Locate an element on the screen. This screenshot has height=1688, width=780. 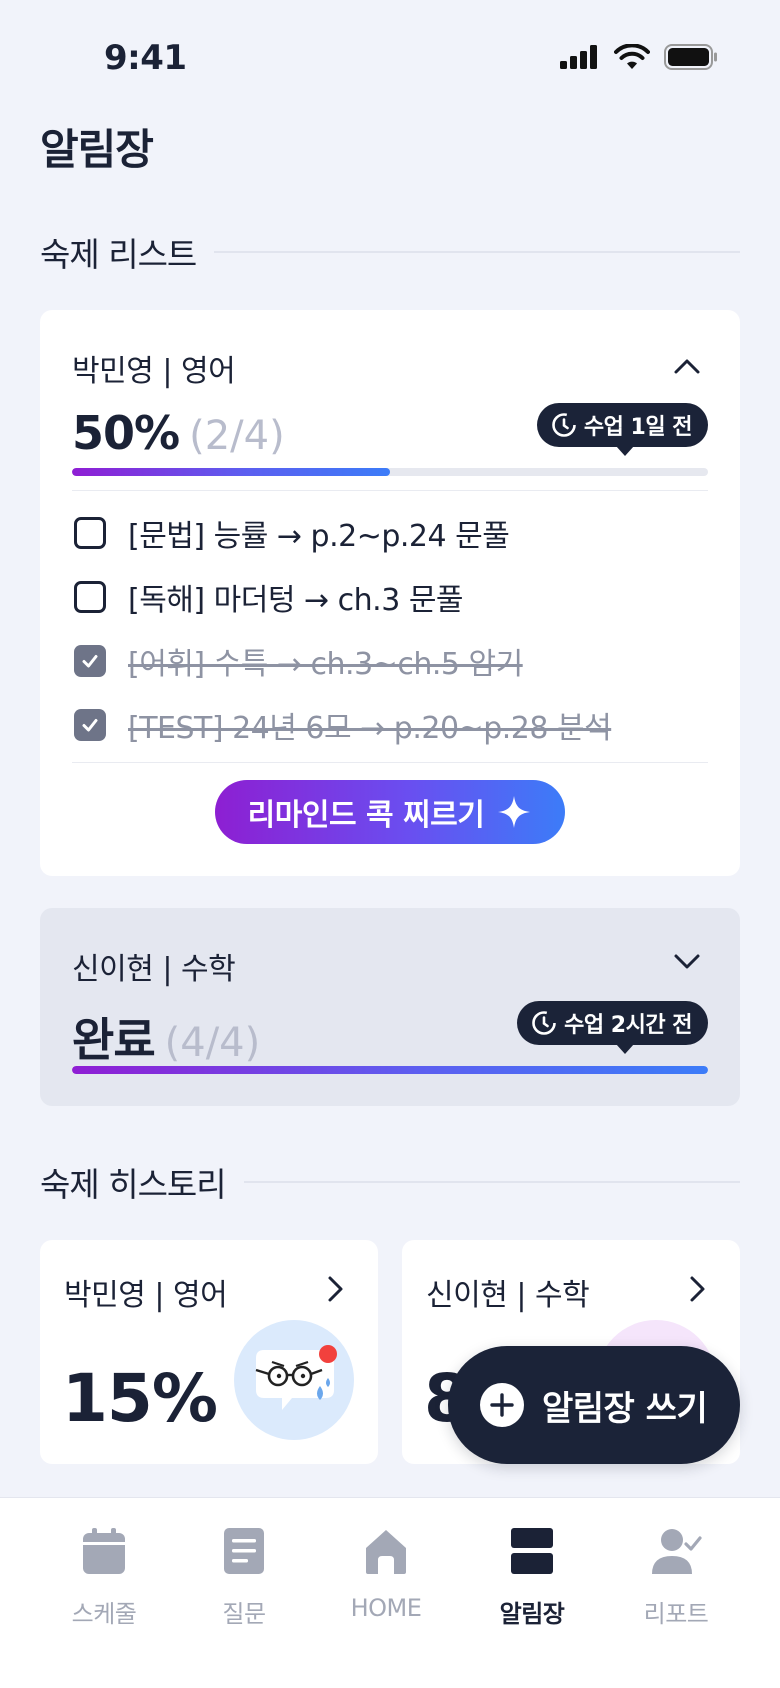
status-bar: 9:41 is located at coordinates (390, 59).